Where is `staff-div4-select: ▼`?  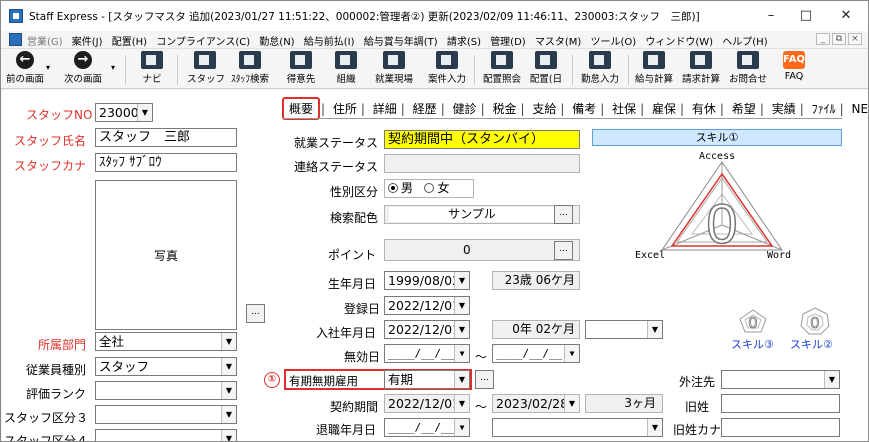 staff-div4-select: ▼ is located at coordinates (166, 435).